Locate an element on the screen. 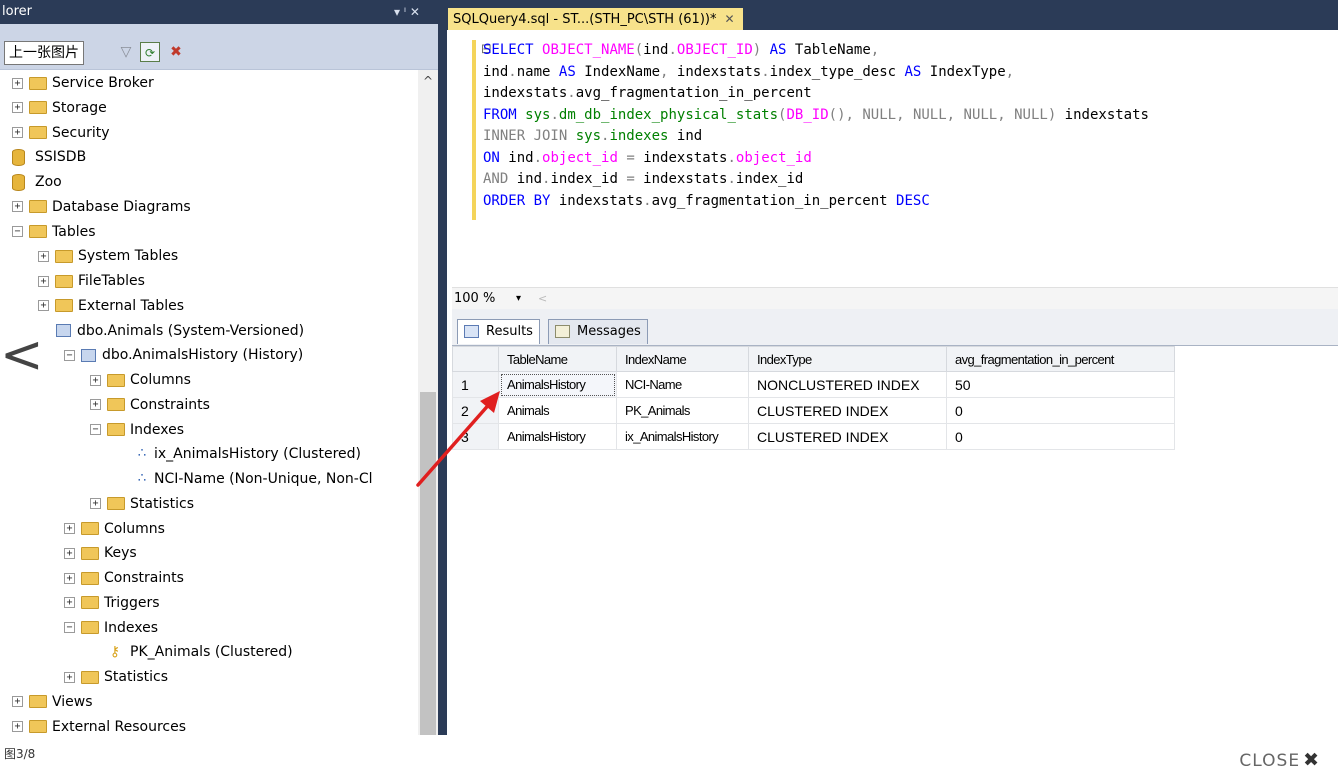  zoom-dropdown-icon: ▾ is located at coordinates (518, 299).